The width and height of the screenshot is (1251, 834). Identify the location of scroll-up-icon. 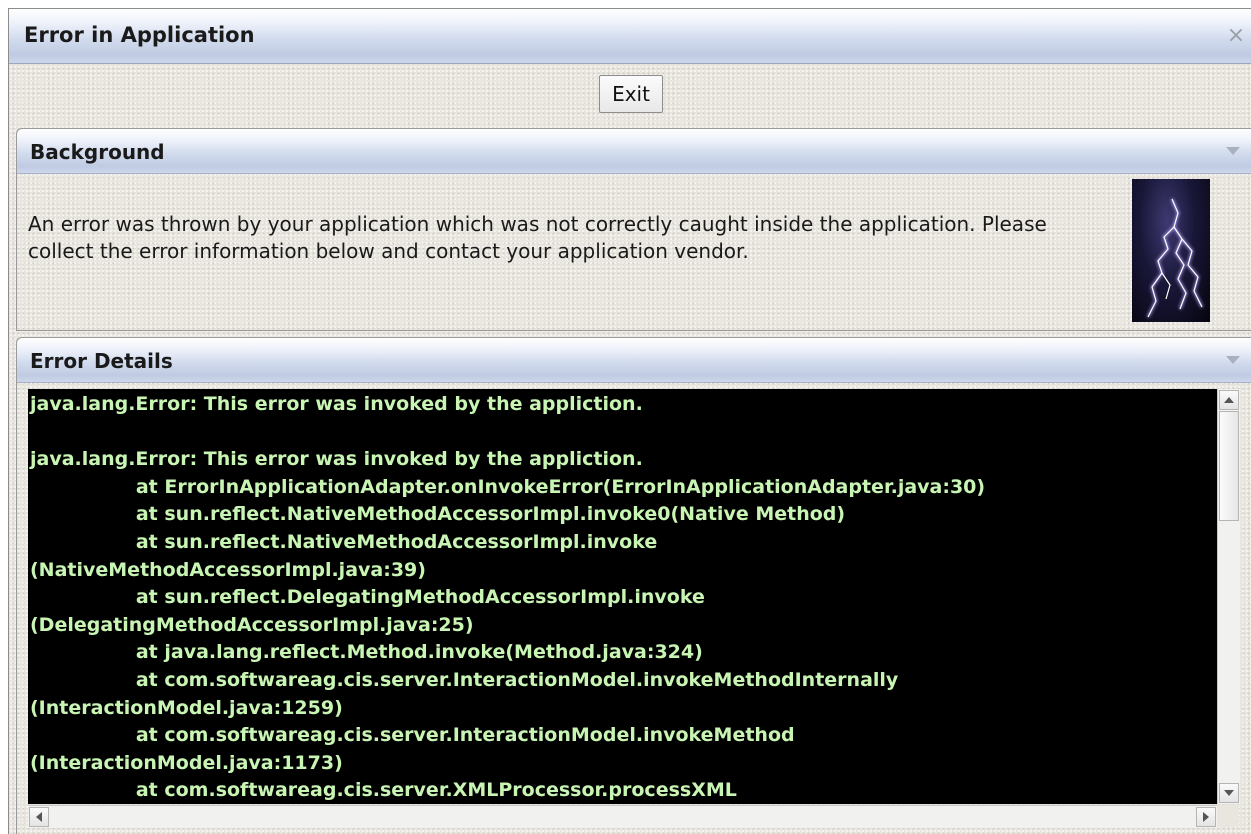
(1229, 400).